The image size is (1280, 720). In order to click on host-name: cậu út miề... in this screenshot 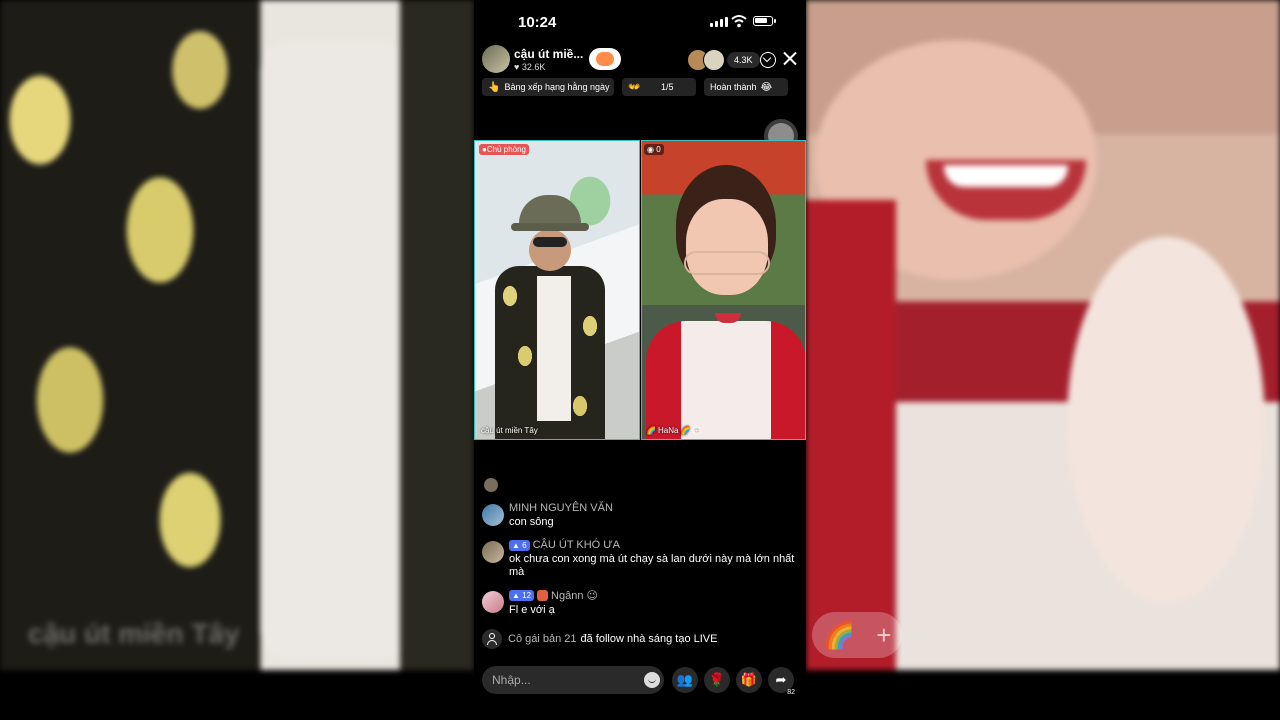, I will do `click(549, 53)`.